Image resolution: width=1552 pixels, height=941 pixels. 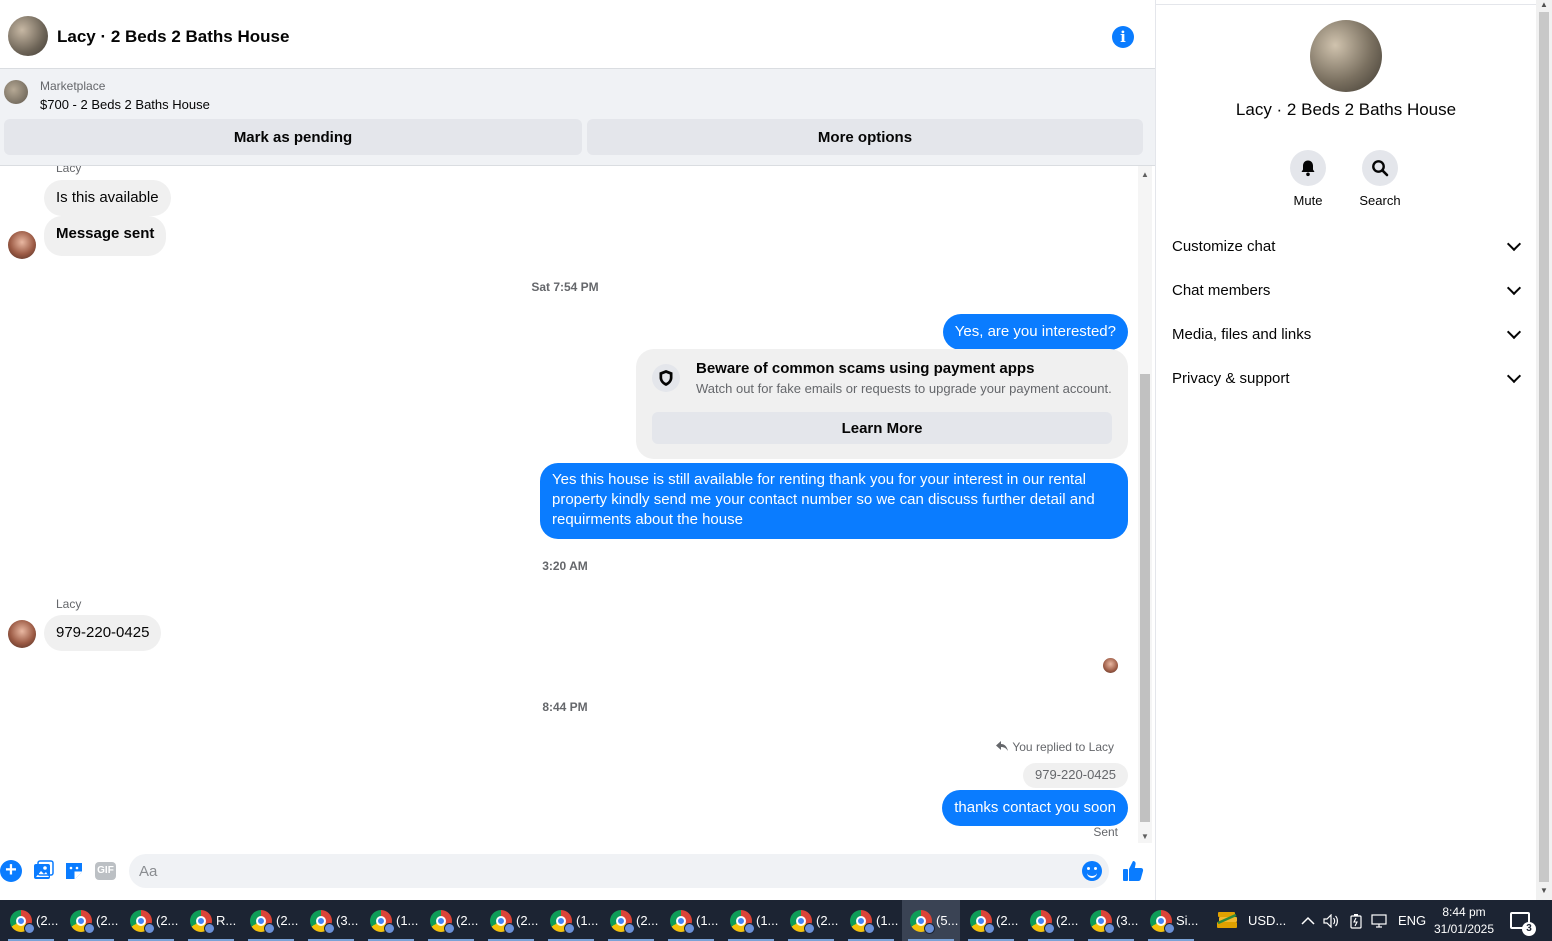 I want to click on sender-name: Lacy, so click(x=69, y=170).